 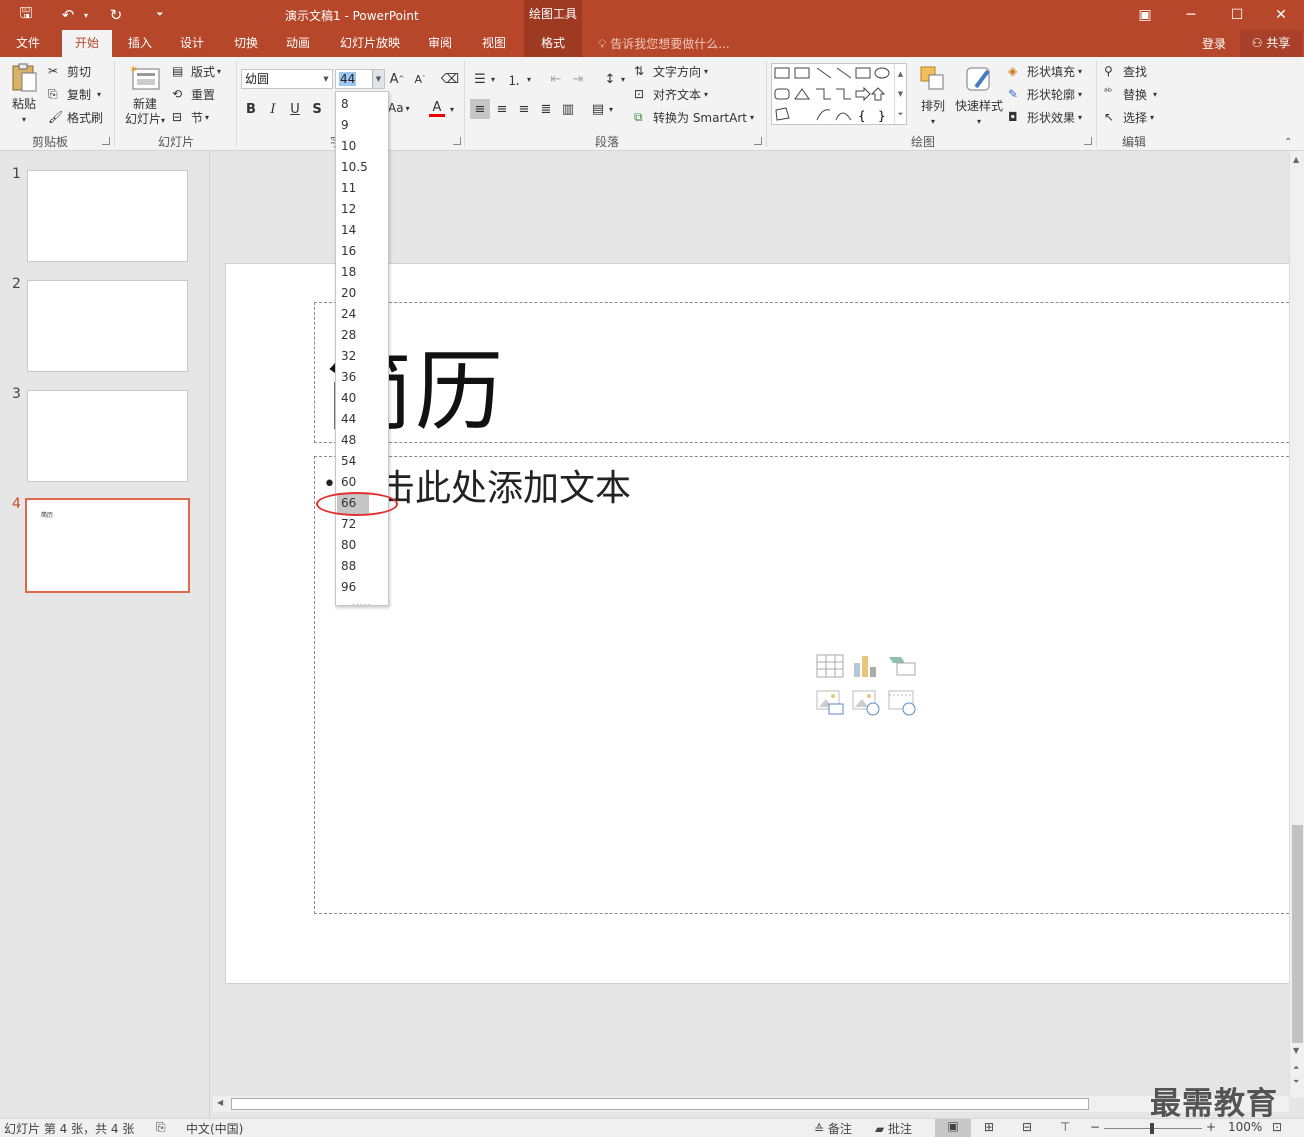 What do you see at coordinates (362, 377) in the screenshot?
I see `font-size-option: 36` at bounding box center [362, 377].